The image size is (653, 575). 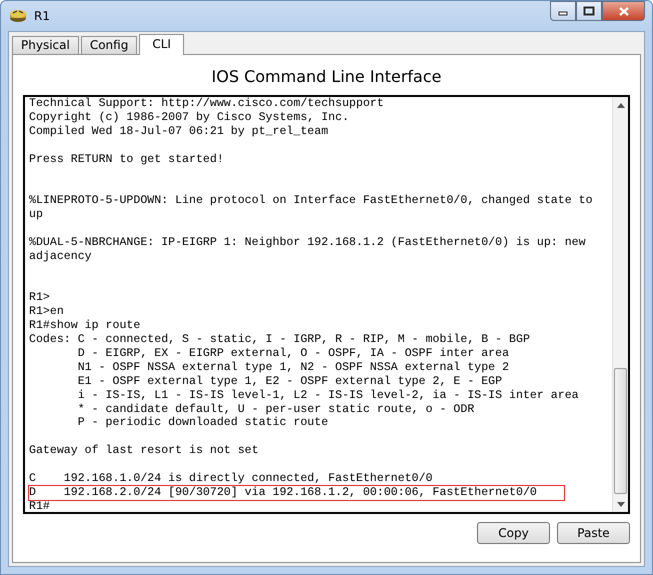 I want to click on terminal-line: C 192.168.1.0/24 is directly connected, FastEthernet0/0, so click(x=231, y=479).